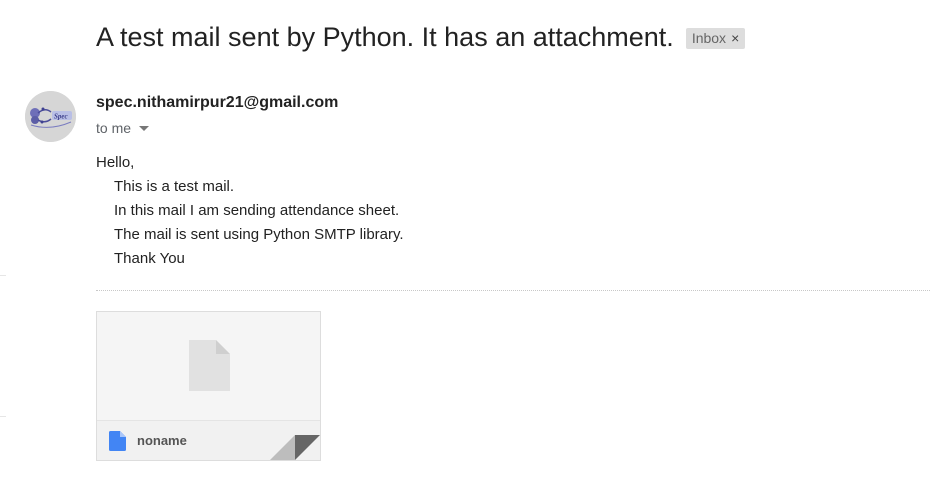  What do you see at coordinates (114, 128) in the screenshot?
I see `recipient-text: to me` at bounding box center [114, 128].